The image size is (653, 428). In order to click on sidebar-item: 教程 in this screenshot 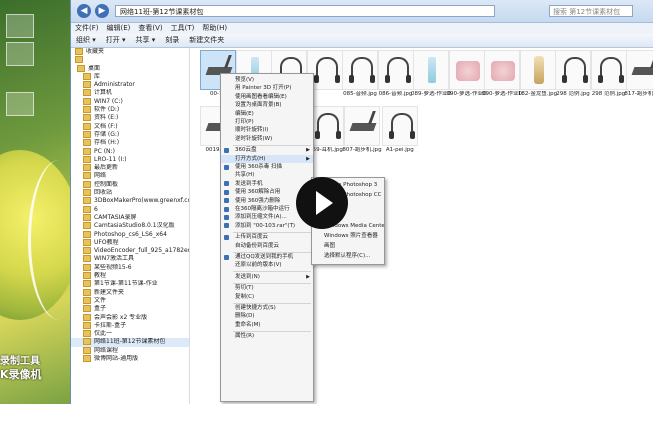, I will do `click(130, 276)`.